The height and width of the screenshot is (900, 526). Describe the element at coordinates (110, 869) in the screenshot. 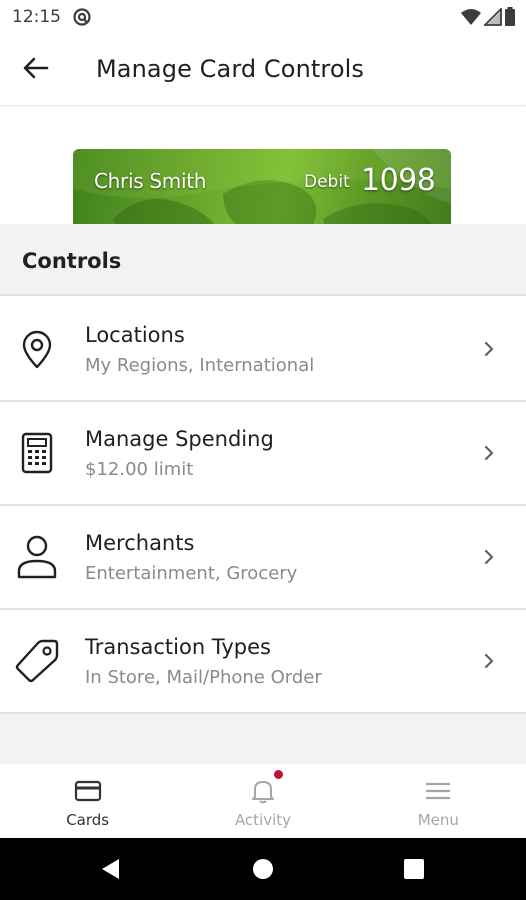

I see `back-triangle-icon` at that location.